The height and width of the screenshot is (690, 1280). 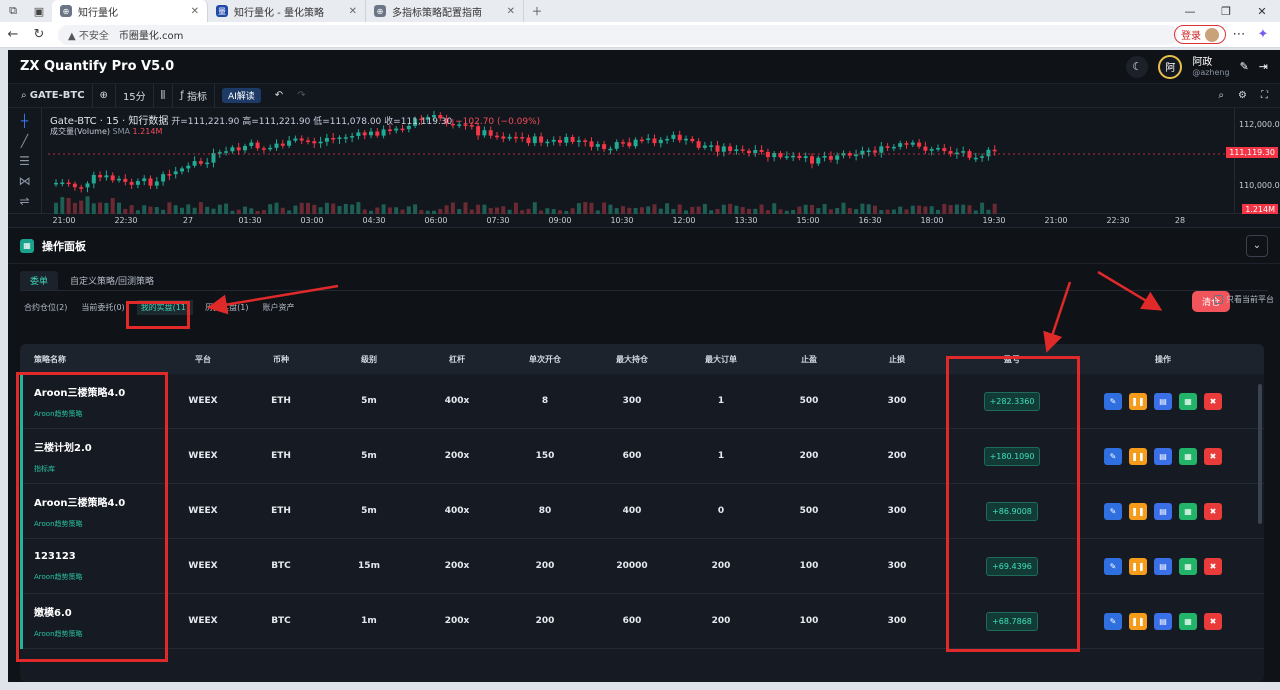 What do you see at coordinates (53, 95) in the screenshot?
I see `symbol-search: ⌕ GATE-BTC` at bounding box center [53, 95].